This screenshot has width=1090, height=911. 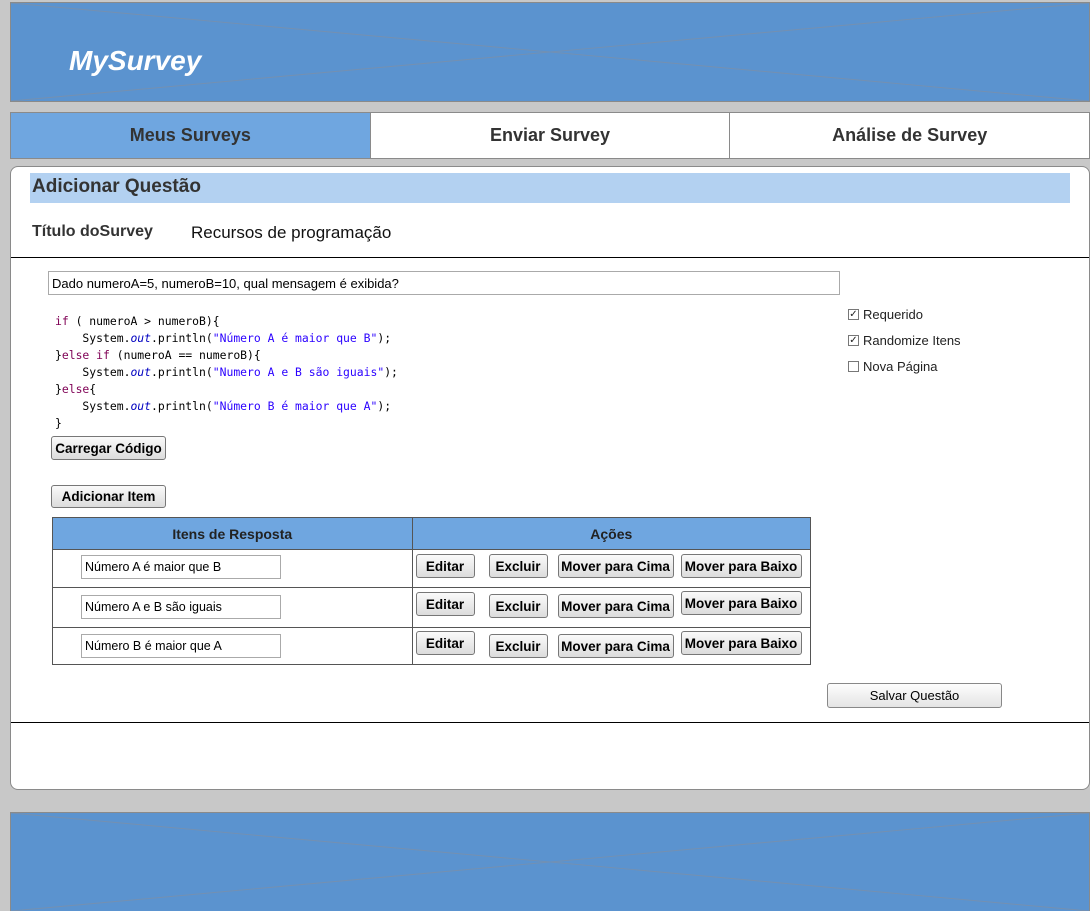 I want to click on required-checkbox: ✓ Requerido, so click(x=885, y=314).